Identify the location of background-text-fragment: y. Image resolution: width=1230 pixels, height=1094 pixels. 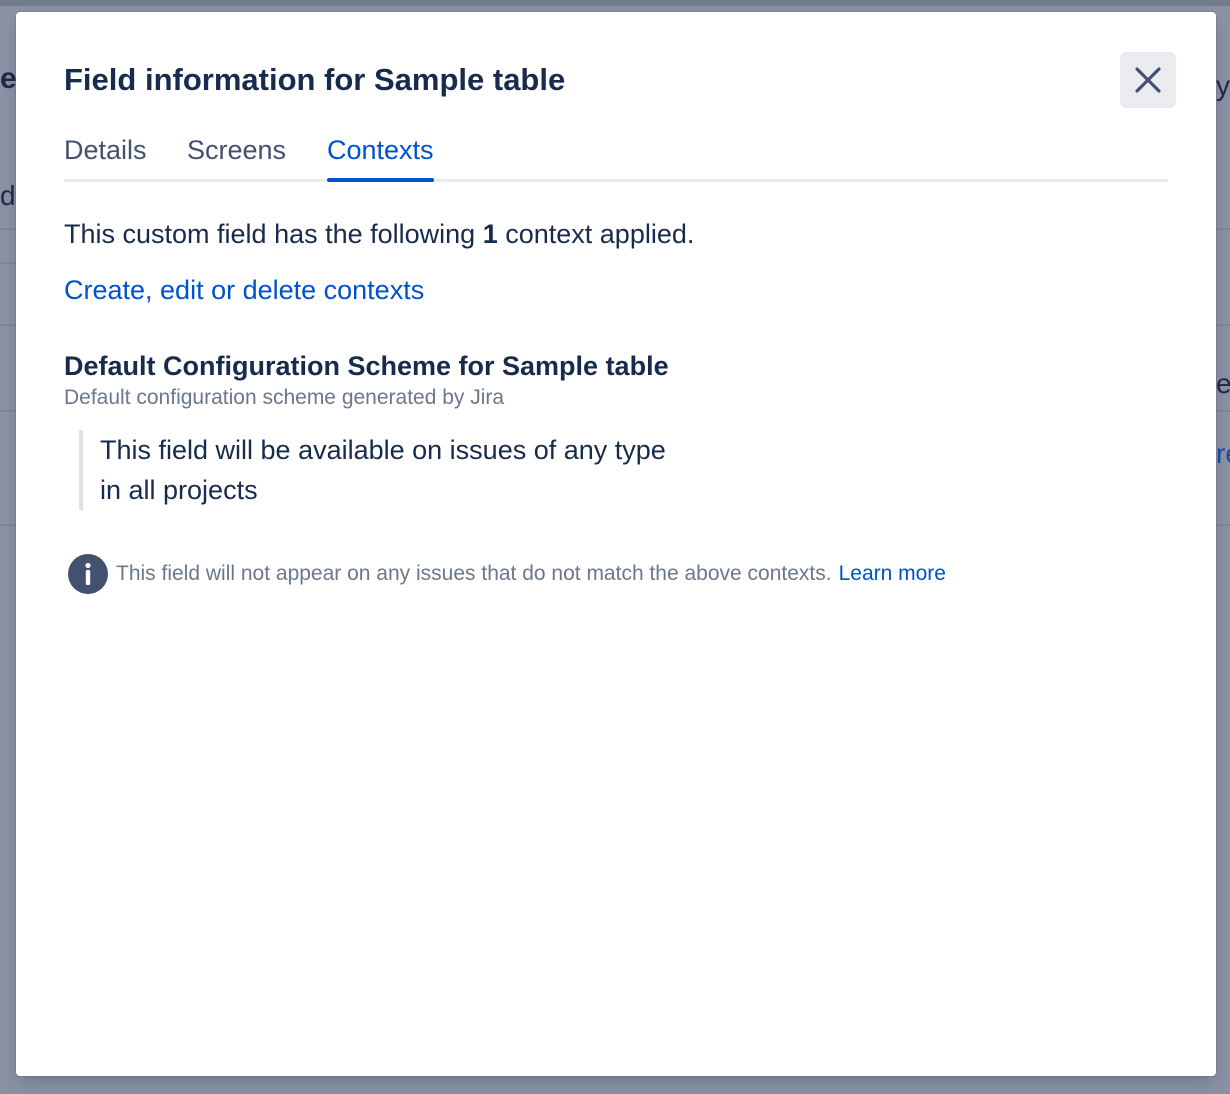
(1223, 85).